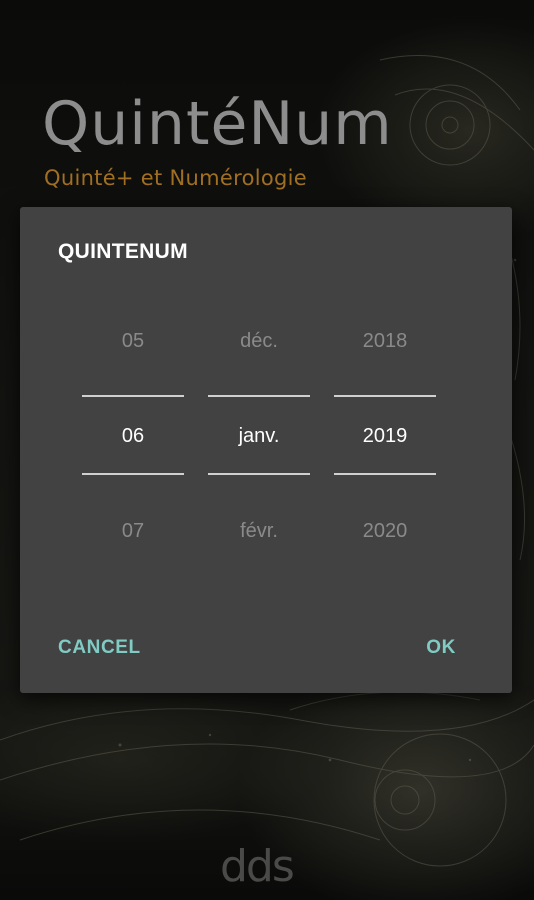 The height and width of the screenshot is (900, 534). I want to click on year-divider-top, so click(385, 396).